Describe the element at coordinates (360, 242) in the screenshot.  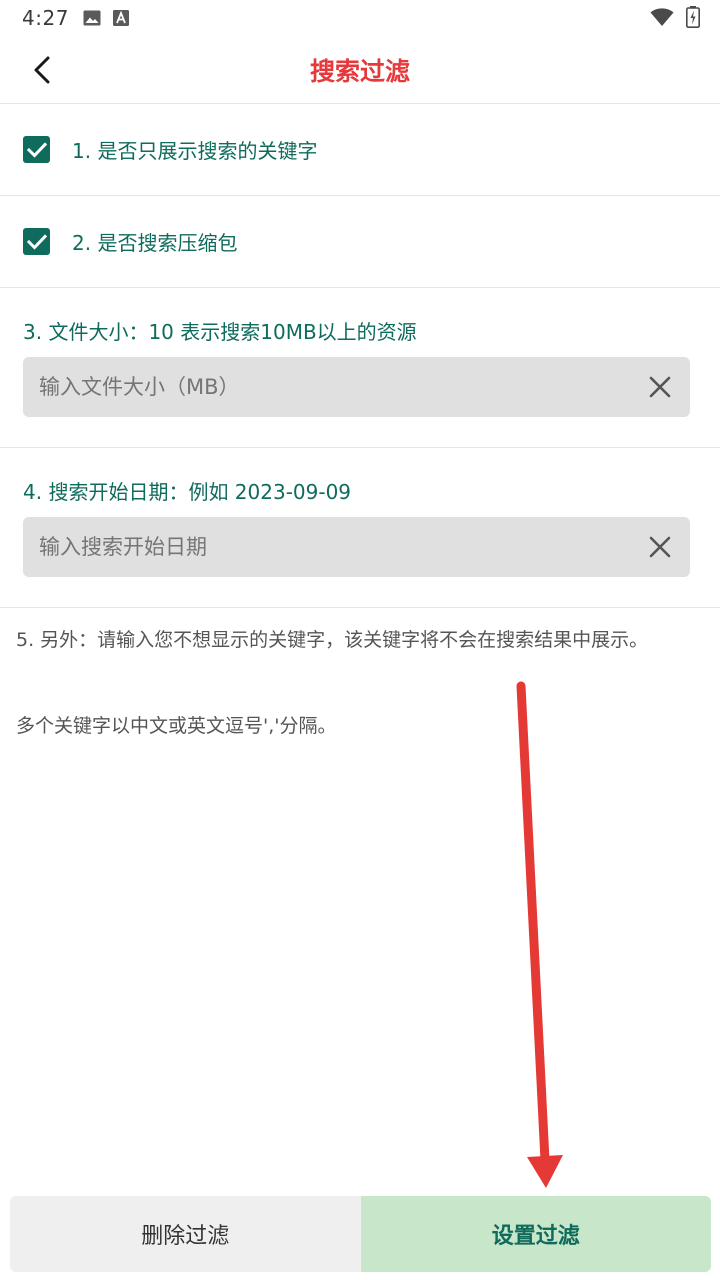
I see `option-search-archives: 2. 是否搜索压缩包` at that location.